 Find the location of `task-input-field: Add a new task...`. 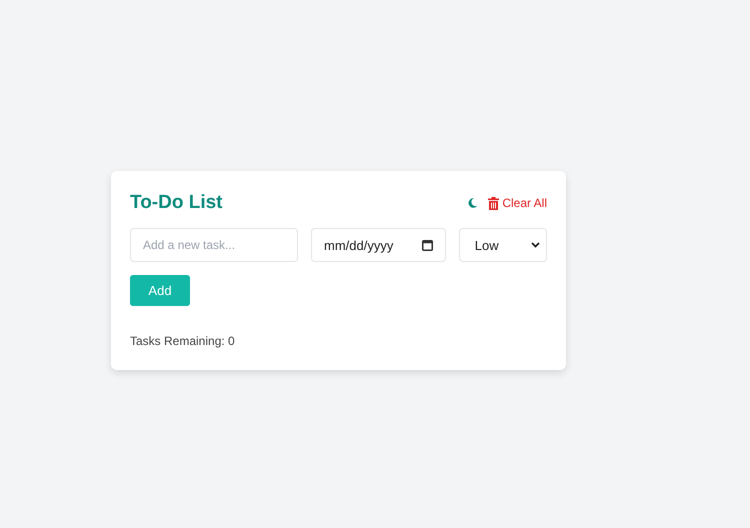

task-input-field: Add a new task... is located at coordinates (214, 245).